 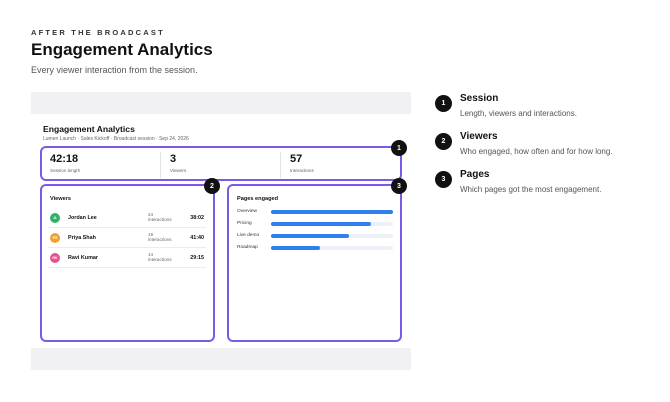 What do you see at coordinates (89, 129) in the screenshot?
I see `dashboard-title: Engagement Analytics` at bounding box center [89, 129].